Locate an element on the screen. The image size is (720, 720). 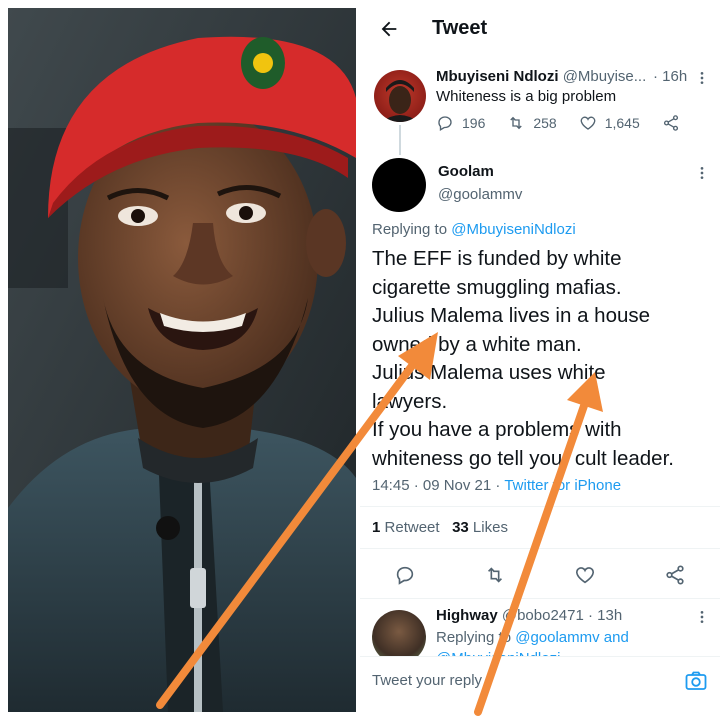
back-arrow-icon is located at coordinates (389, 29).